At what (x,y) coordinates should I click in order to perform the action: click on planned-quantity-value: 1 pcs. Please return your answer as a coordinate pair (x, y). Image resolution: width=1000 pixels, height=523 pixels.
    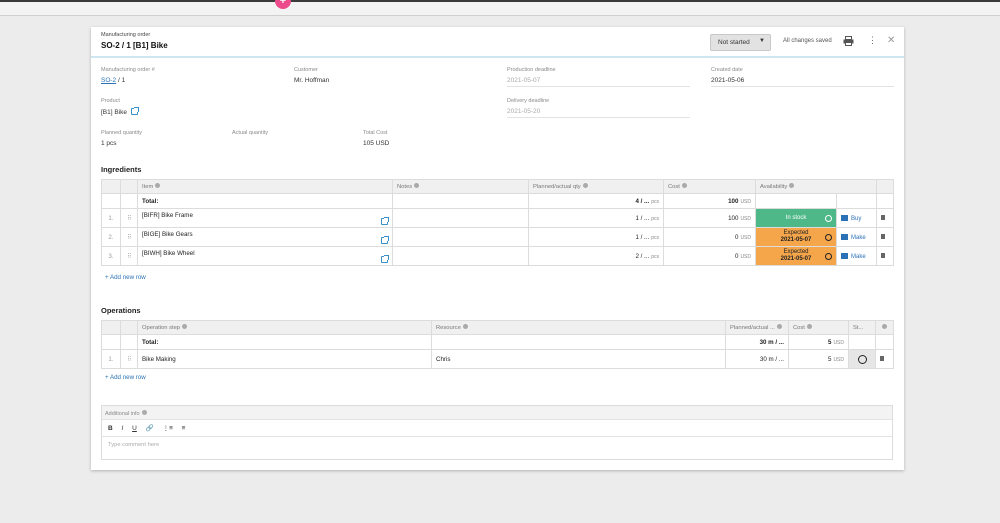
    Looking at the image, I should click on (121, 143).